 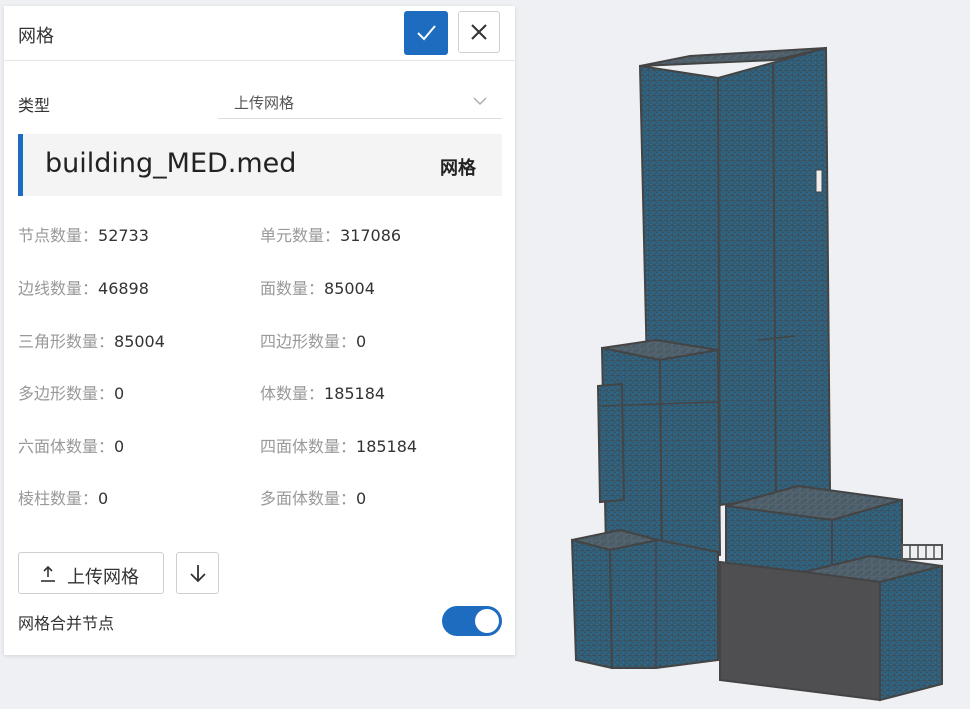 What do you see at coordinates (480, 101) in the screenshot?
I see `chevron-down-icon` at bounding box center [480, 101].